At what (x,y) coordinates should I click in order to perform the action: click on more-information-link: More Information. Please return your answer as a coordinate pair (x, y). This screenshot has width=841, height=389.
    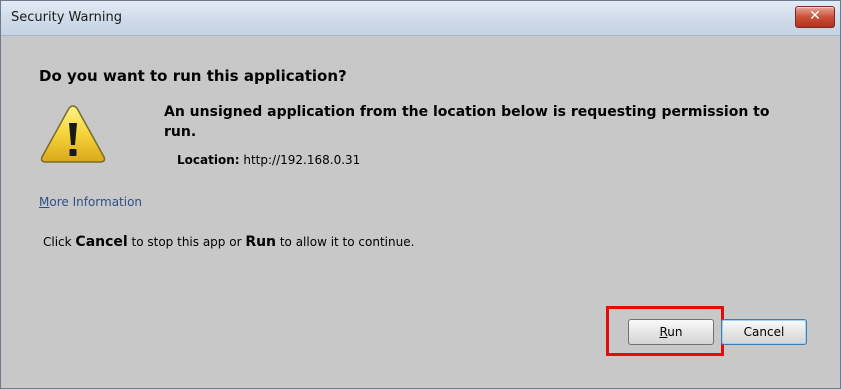
    Looking at the image, I should click on (90, 202).